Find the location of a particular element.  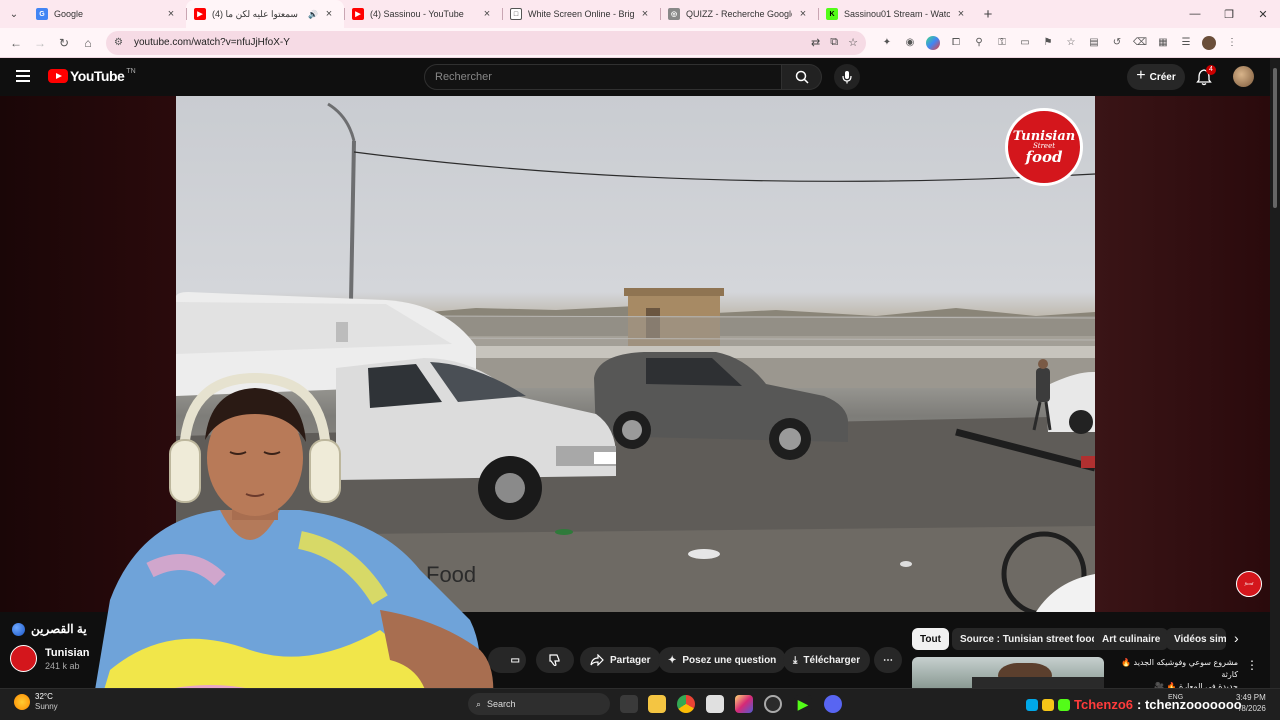

ask-label: Posez une question is located at coordinates (729, 660).